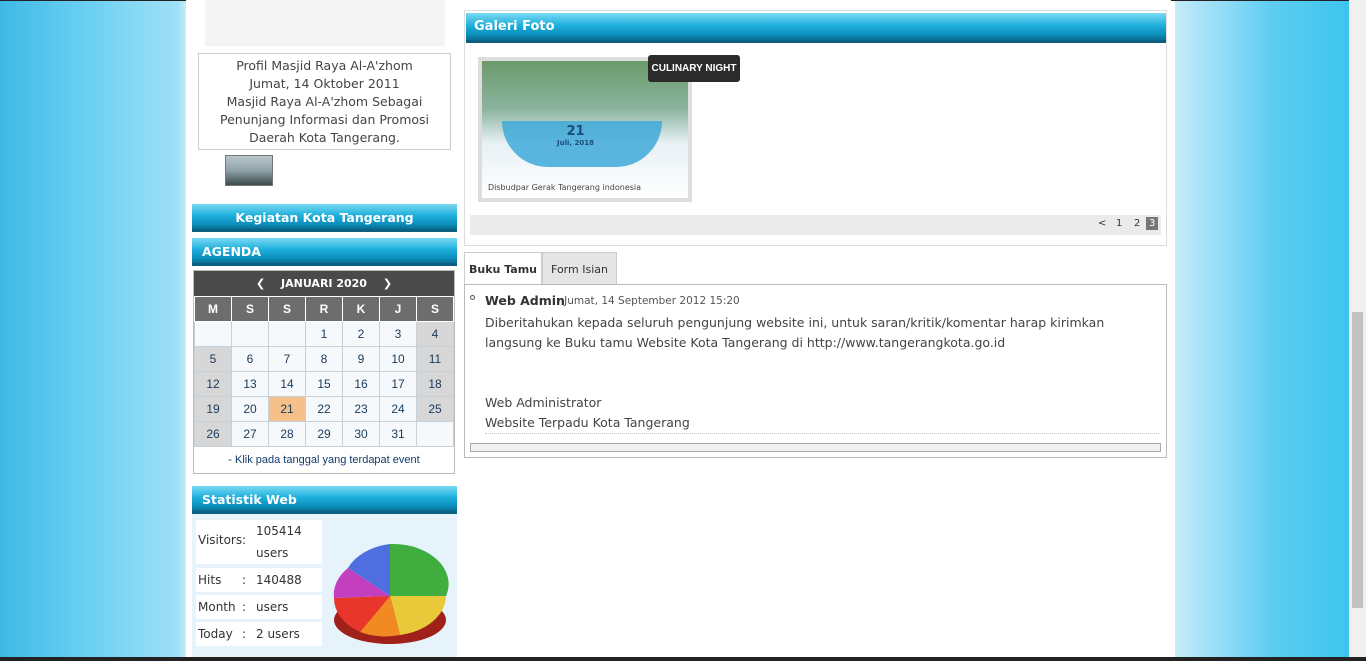  What do you see at coordinates (472, 297) in the screenshot?
I see `bullet-icon` at bounding box center [472, 297].